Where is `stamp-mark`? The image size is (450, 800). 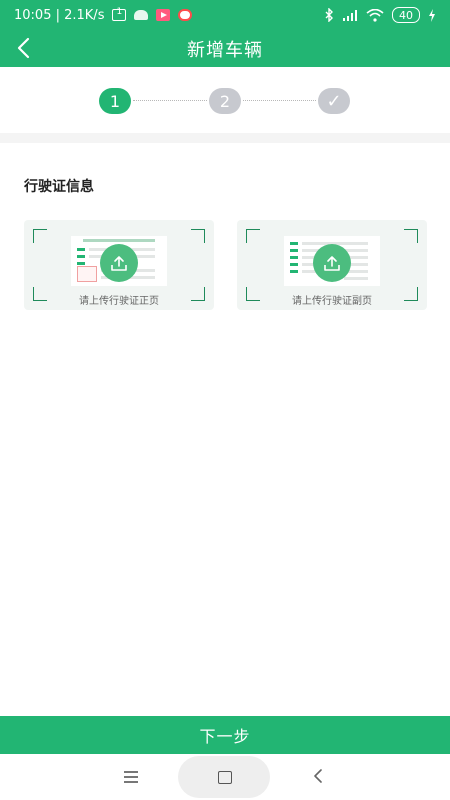 stamp-mark is located at coordinates (87, 274).